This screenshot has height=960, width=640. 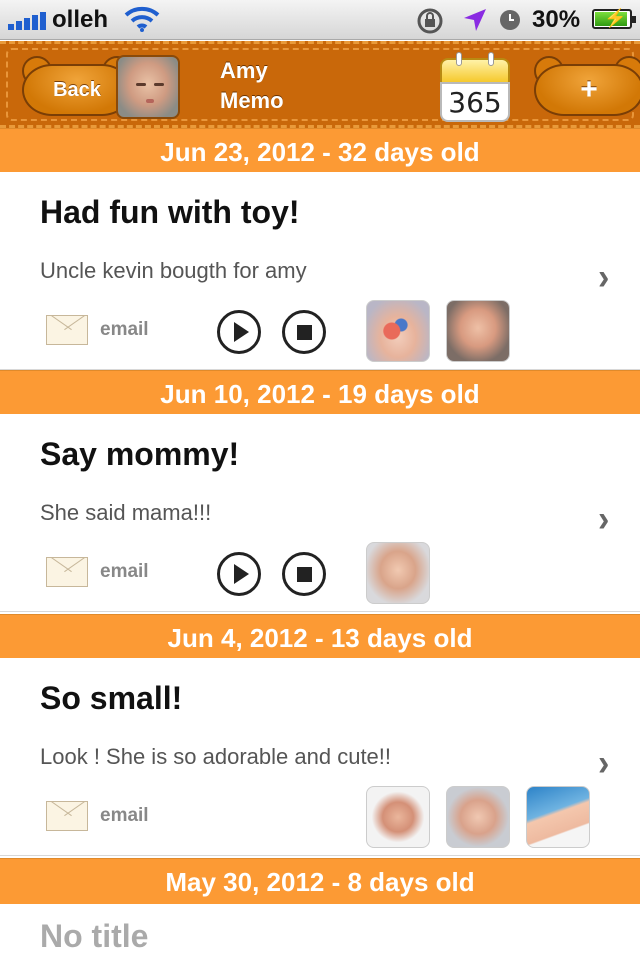 I want to click on calendar-icon, so click(x=475, y=71).